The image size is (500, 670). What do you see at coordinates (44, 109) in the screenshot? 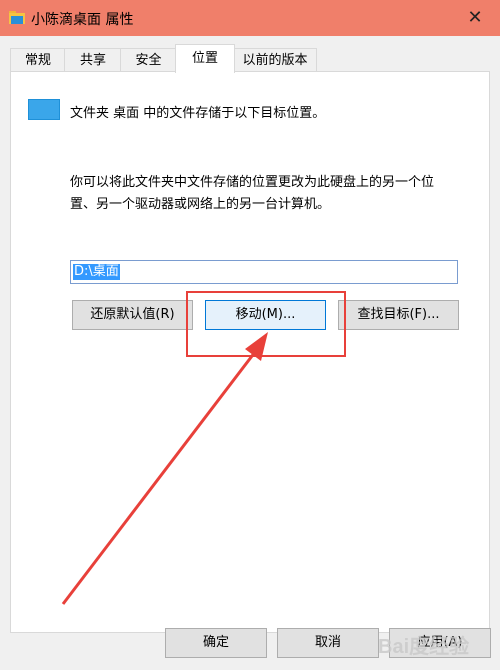
I see `desktop-folder-icon` at bounding box center [44, 109].